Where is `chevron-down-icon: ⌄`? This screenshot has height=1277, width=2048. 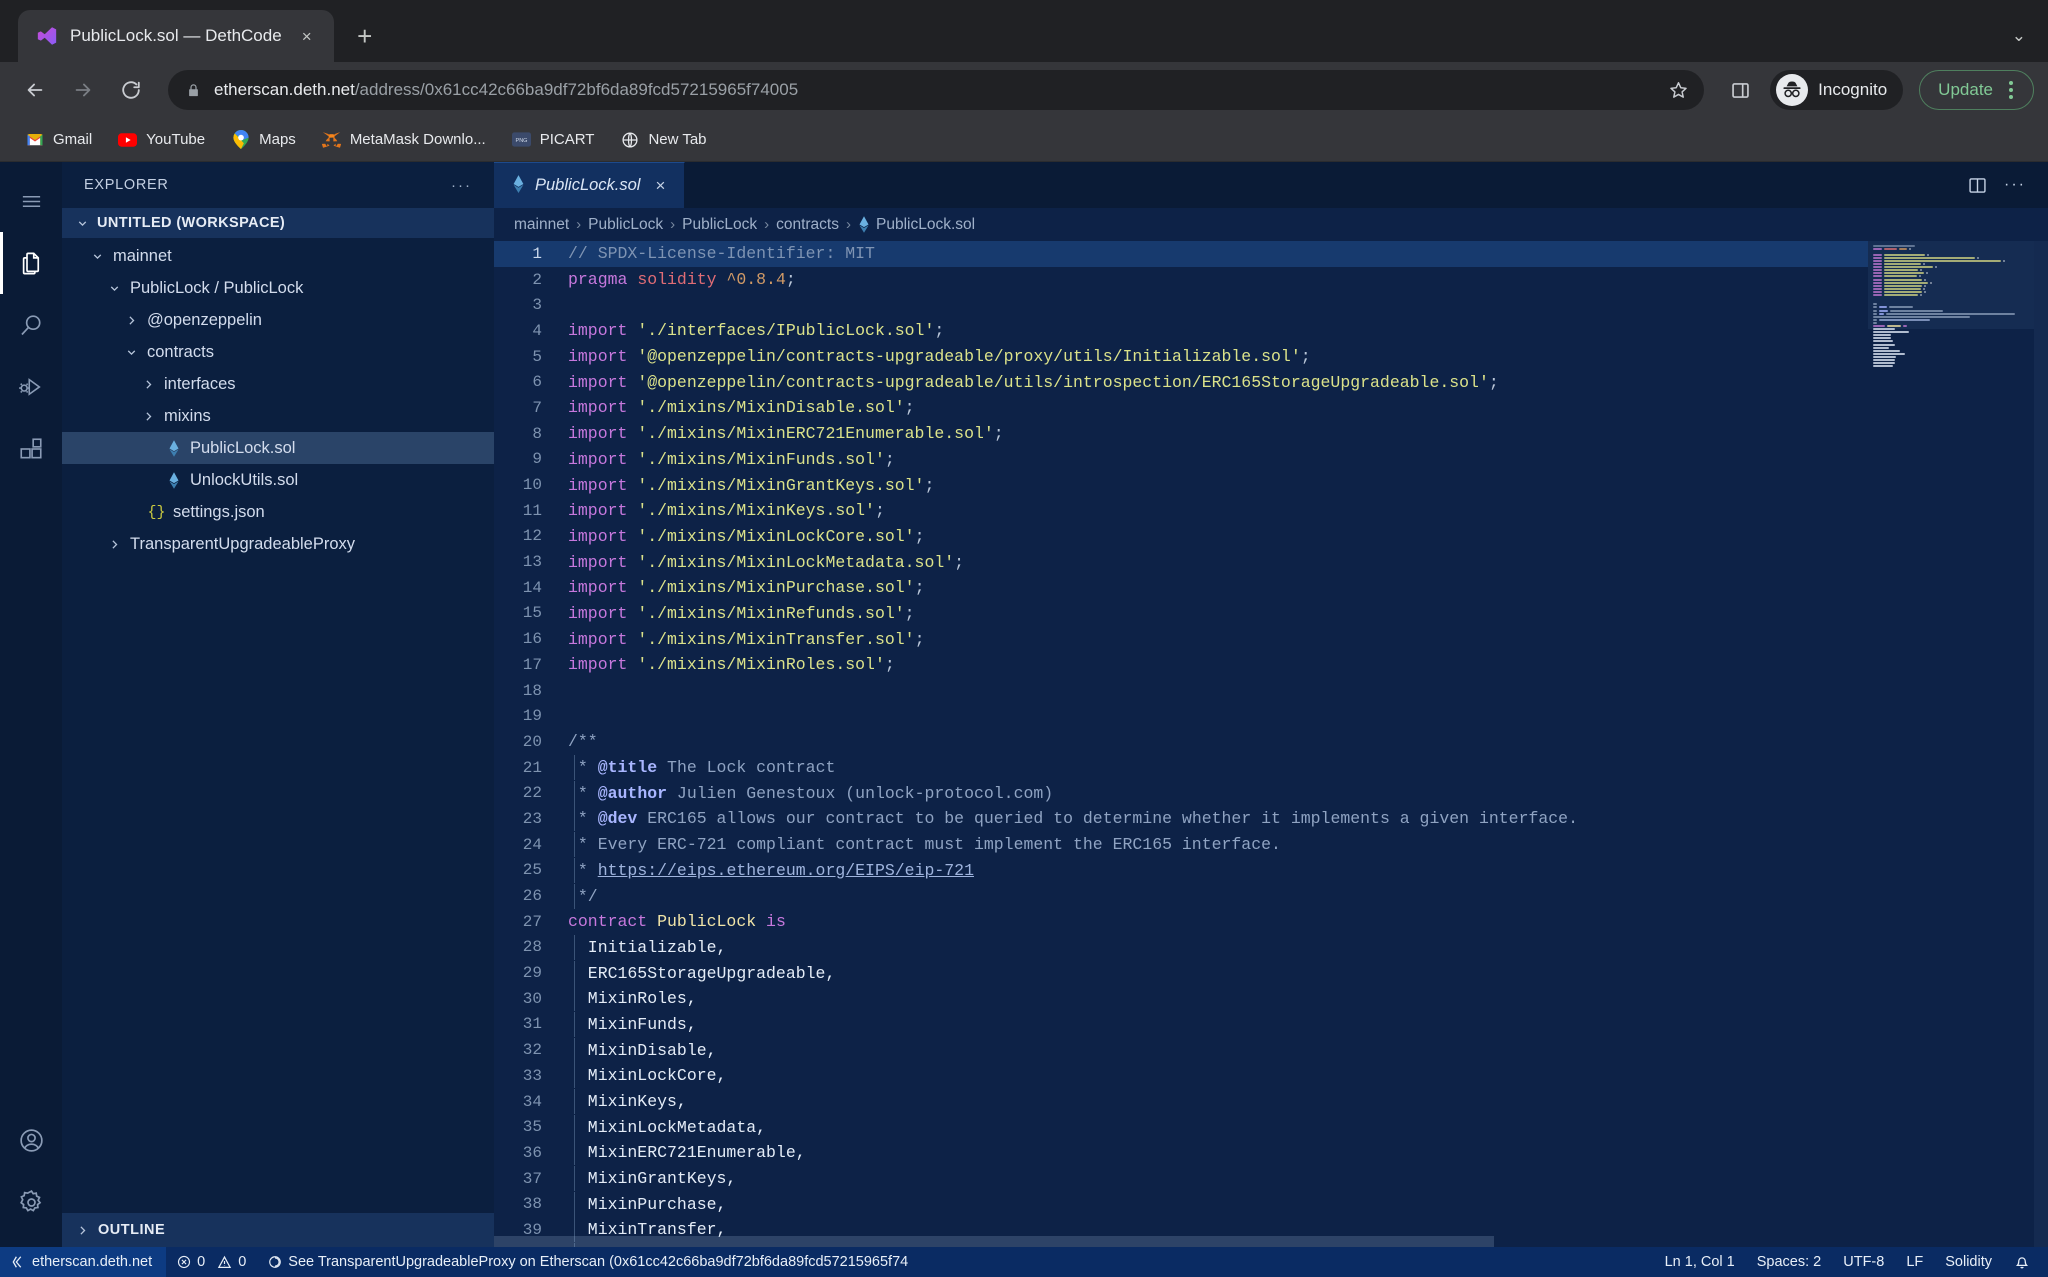
chevron-down-icon: ⌄ is located at coordinates (2019, 36).